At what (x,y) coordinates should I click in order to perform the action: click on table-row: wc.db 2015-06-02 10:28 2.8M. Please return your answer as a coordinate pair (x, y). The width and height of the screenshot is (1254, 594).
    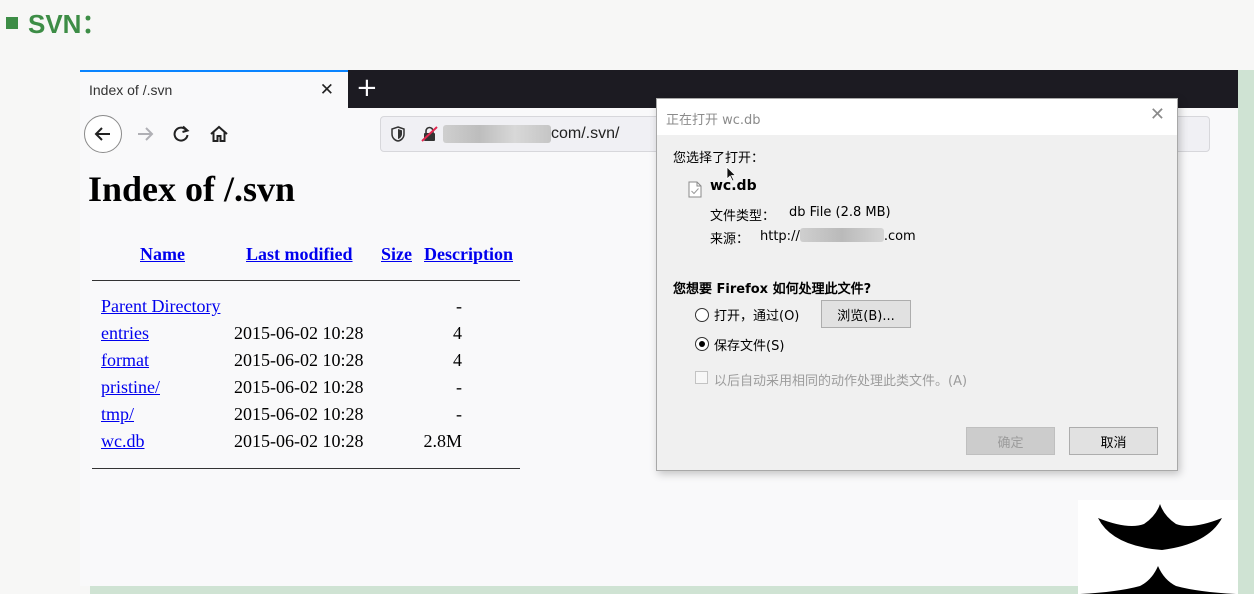
    Looking at the image, I should click on (312, 444).